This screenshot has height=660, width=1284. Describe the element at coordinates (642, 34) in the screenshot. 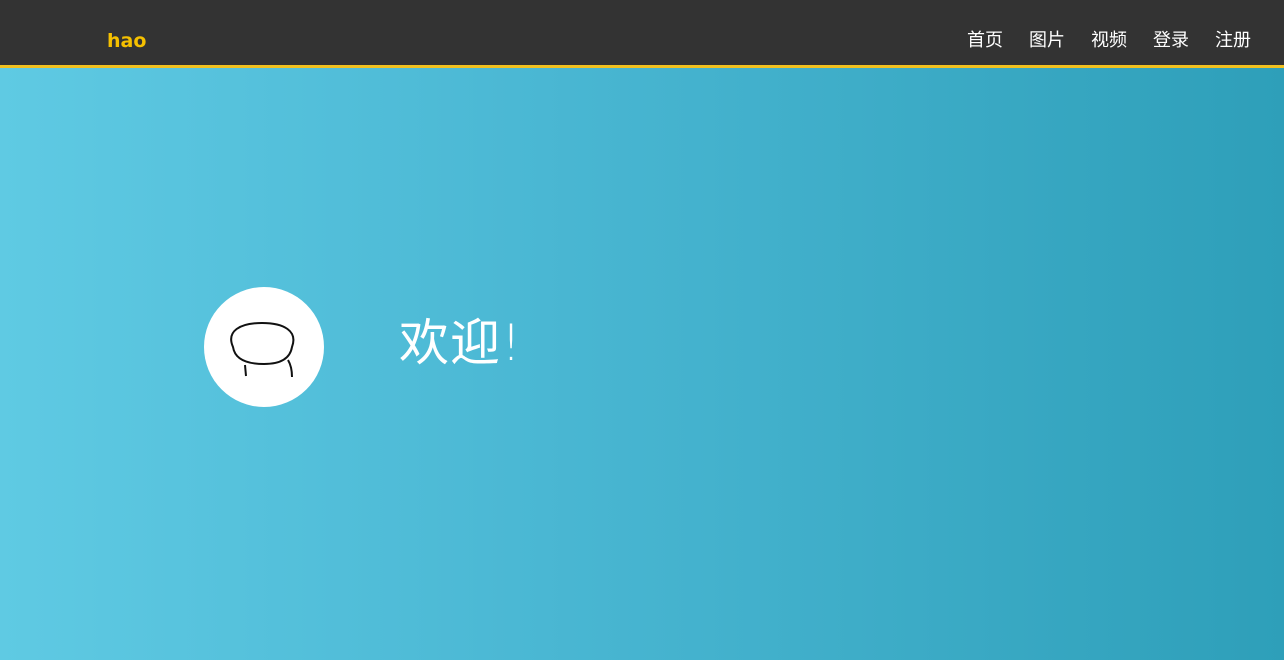

I see `top-navbar: hao 首页 图片 视频 登录 注册` at that location.